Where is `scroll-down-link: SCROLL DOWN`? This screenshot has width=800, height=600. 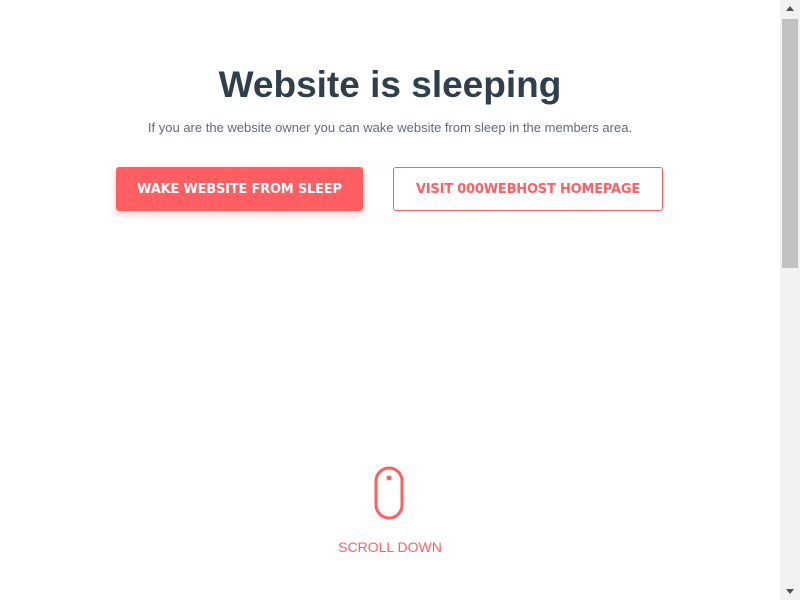
scroll-down-link: SCROLL DOWN is located at coordinates (390, 547).